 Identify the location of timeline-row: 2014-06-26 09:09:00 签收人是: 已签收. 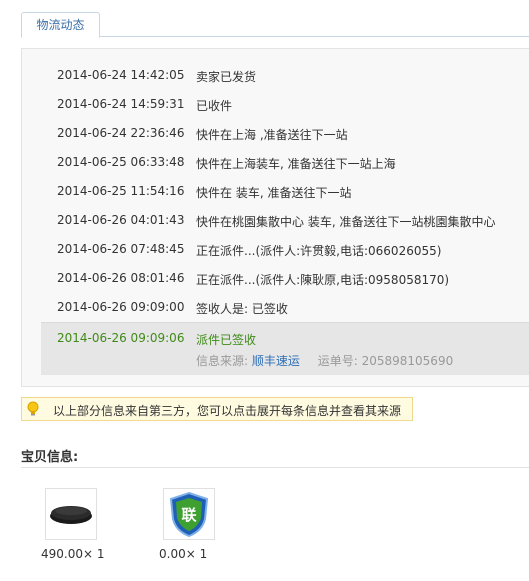
(275, 307).